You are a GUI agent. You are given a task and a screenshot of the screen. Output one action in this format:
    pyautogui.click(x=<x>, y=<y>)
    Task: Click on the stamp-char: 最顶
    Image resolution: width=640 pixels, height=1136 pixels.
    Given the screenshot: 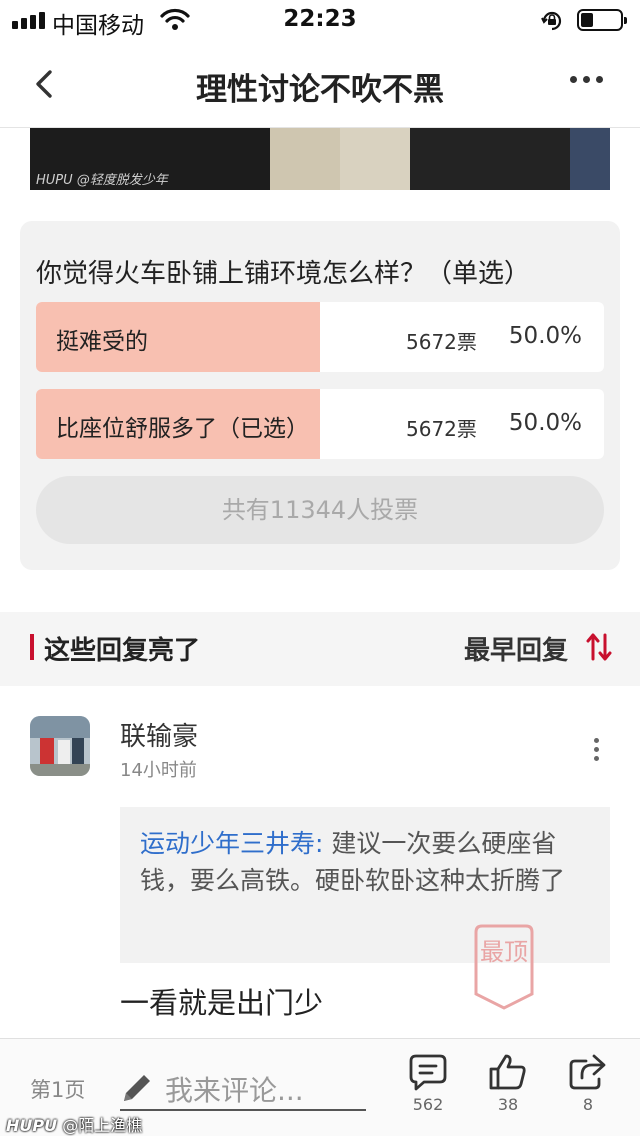 What is the action you would take?
    pyautogui.click(x=504, y=952)
    